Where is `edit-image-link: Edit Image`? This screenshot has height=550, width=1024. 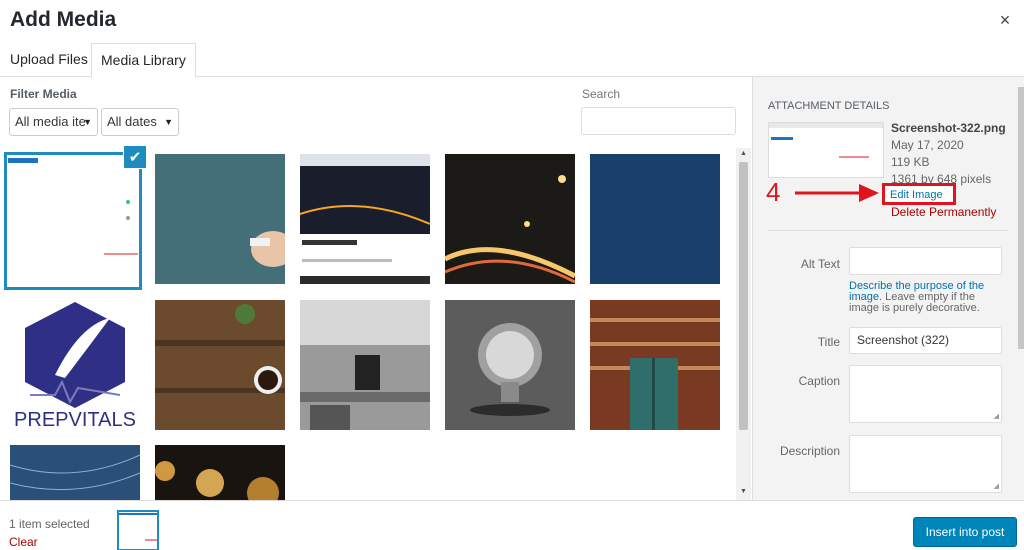 edit-image-link: Edit Image is located at coordinates (916, 195).